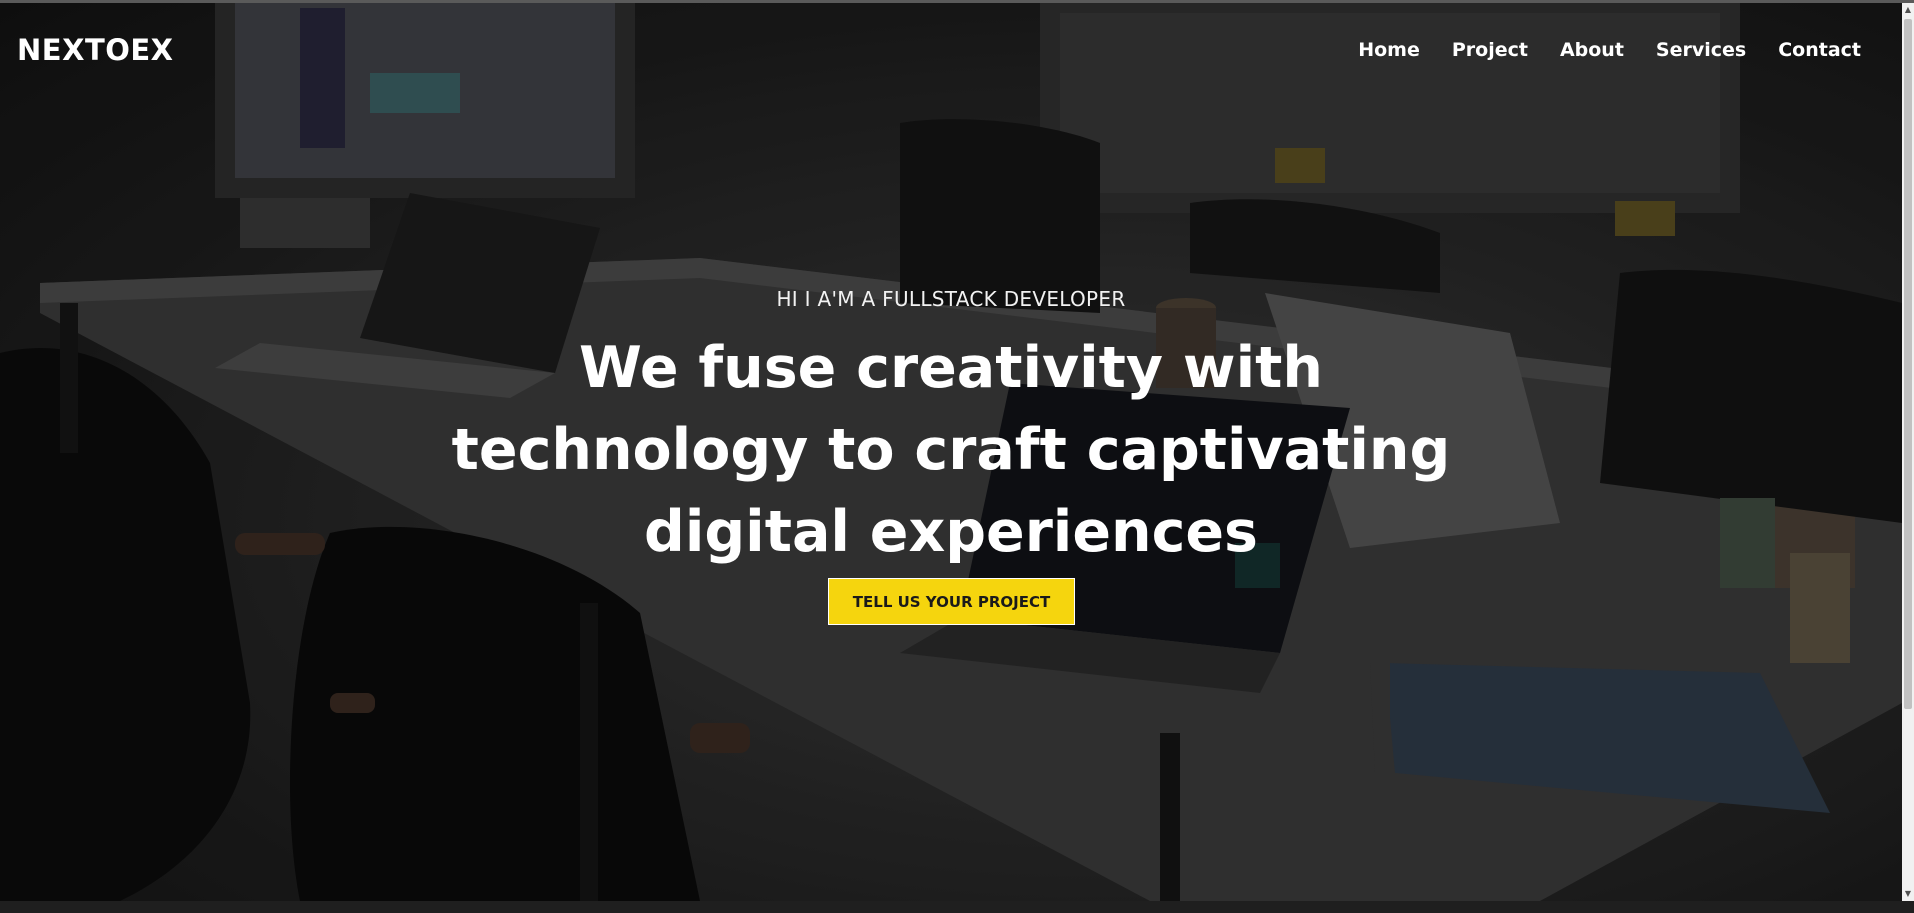  I want to click on nav-link-contact: Contact, so click(1819, 50).